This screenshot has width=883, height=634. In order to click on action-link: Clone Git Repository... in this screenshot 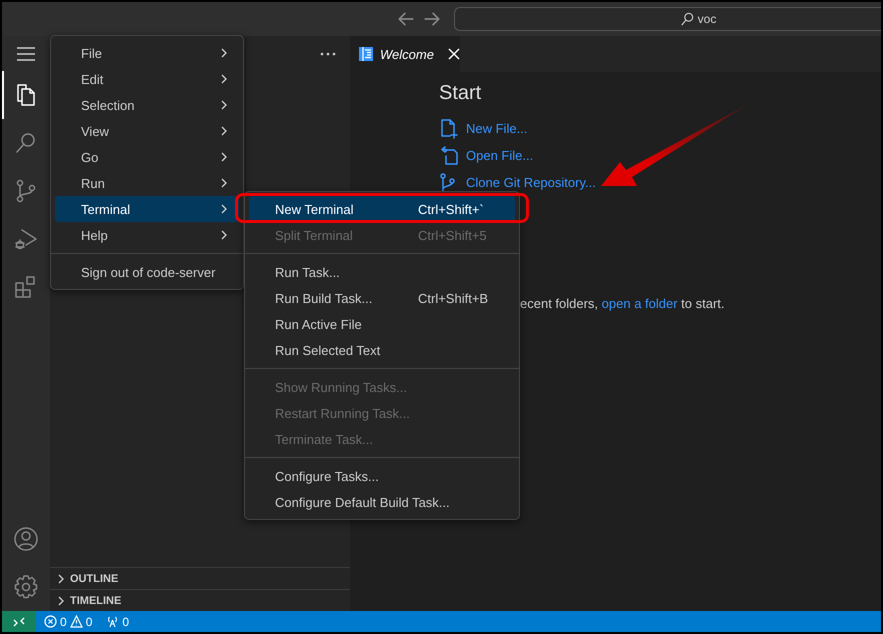, I will do `click(531, 182)`.